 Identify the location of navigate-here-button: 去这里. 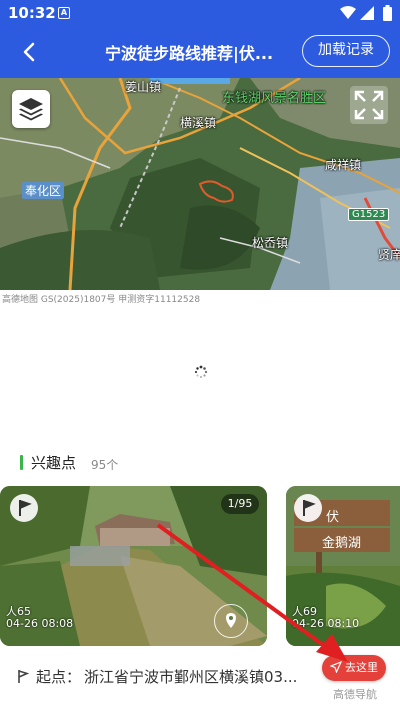
(354, 668).